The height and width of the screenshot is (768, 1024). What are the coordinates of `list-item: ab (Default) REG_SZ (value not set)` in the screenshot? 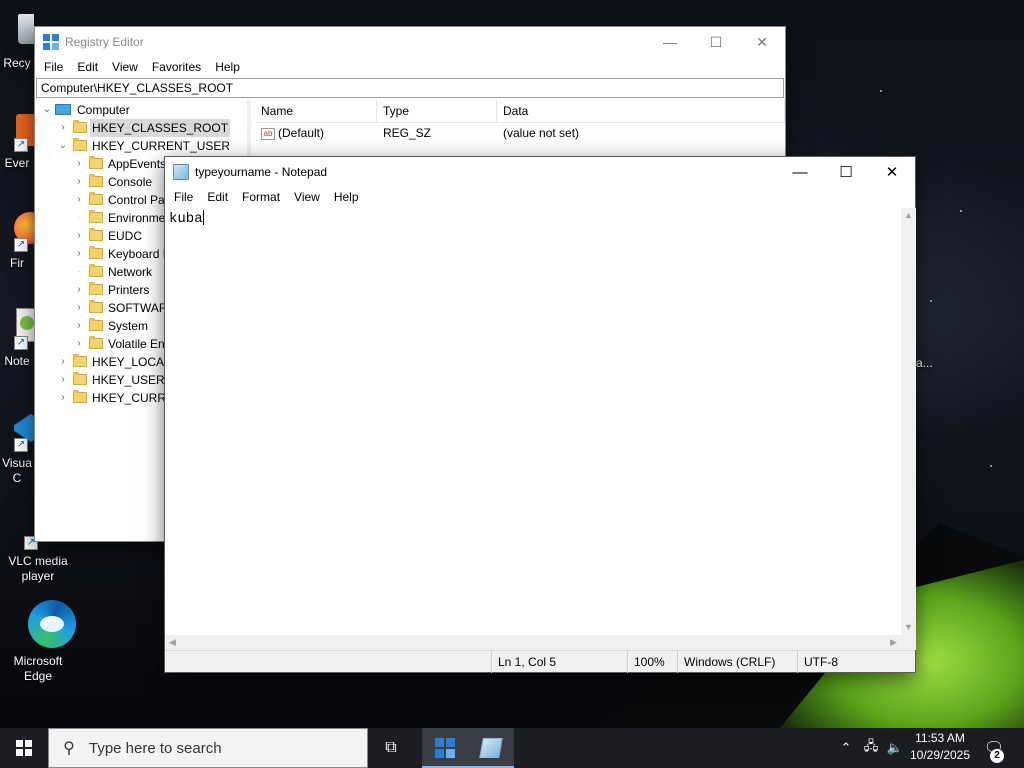 It's located at (520, 133).